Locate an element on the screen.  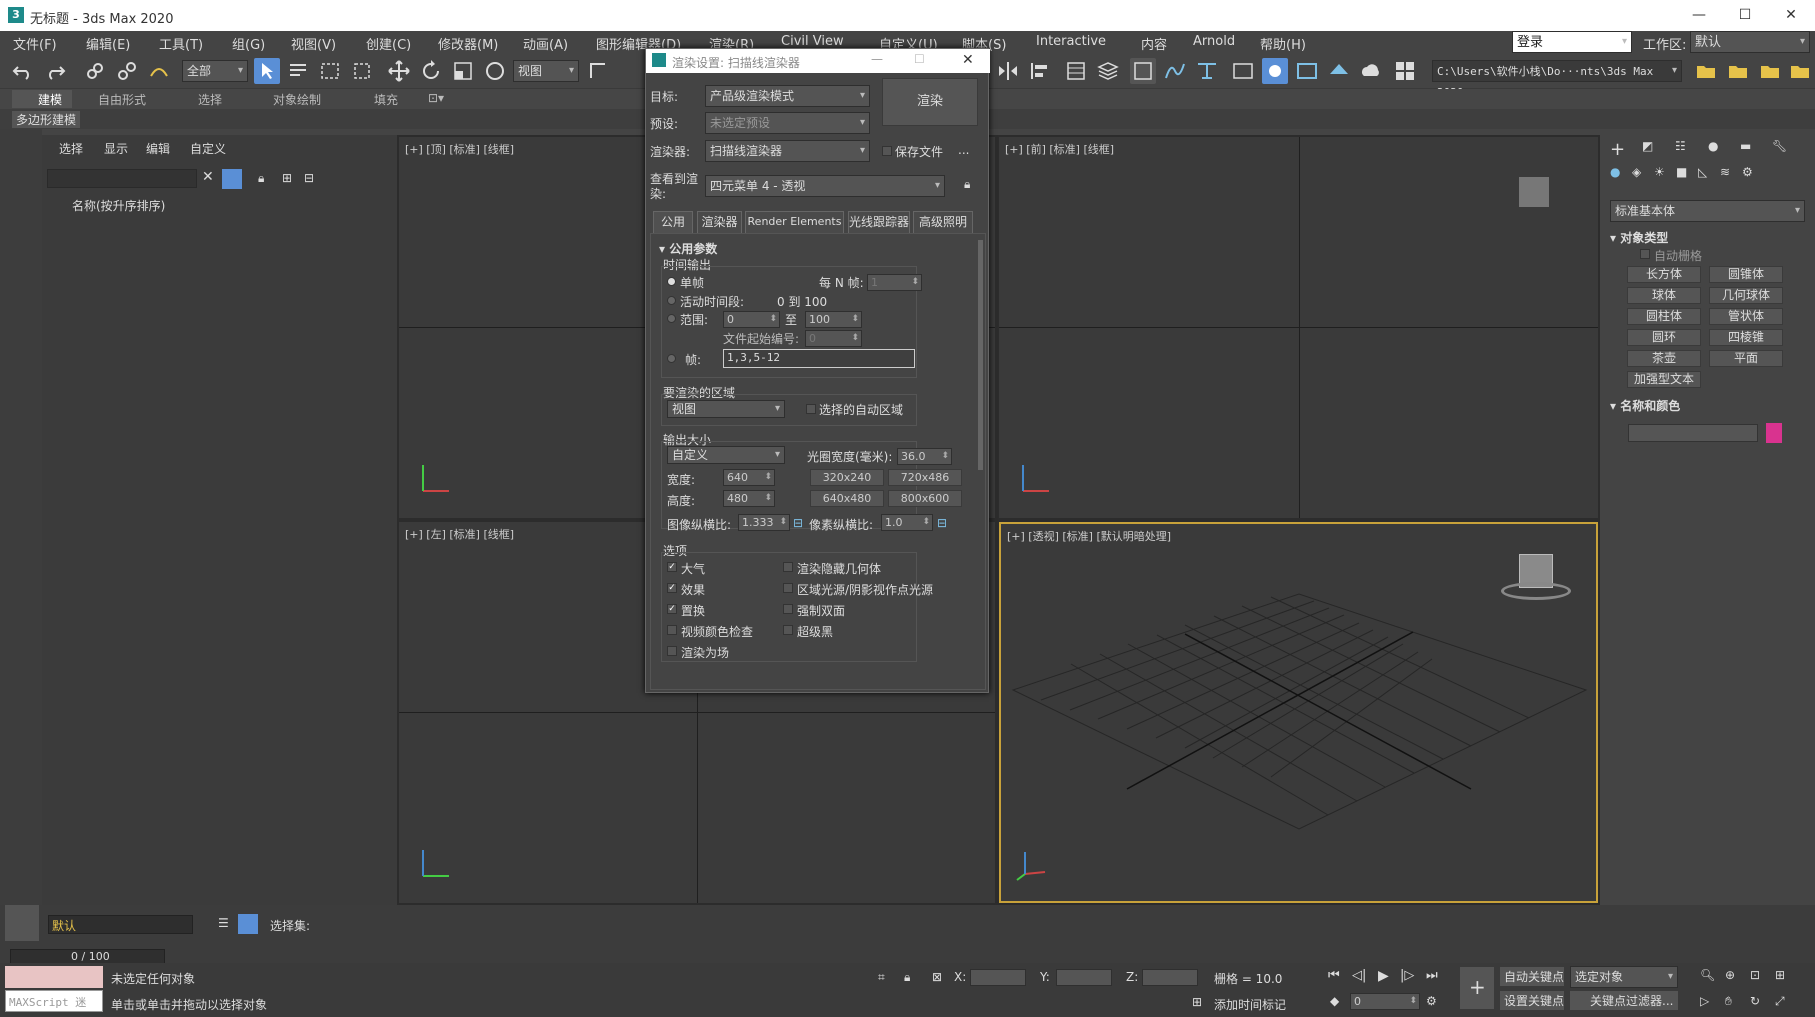
object-color-swatch is located at coordinates (1774, 433).